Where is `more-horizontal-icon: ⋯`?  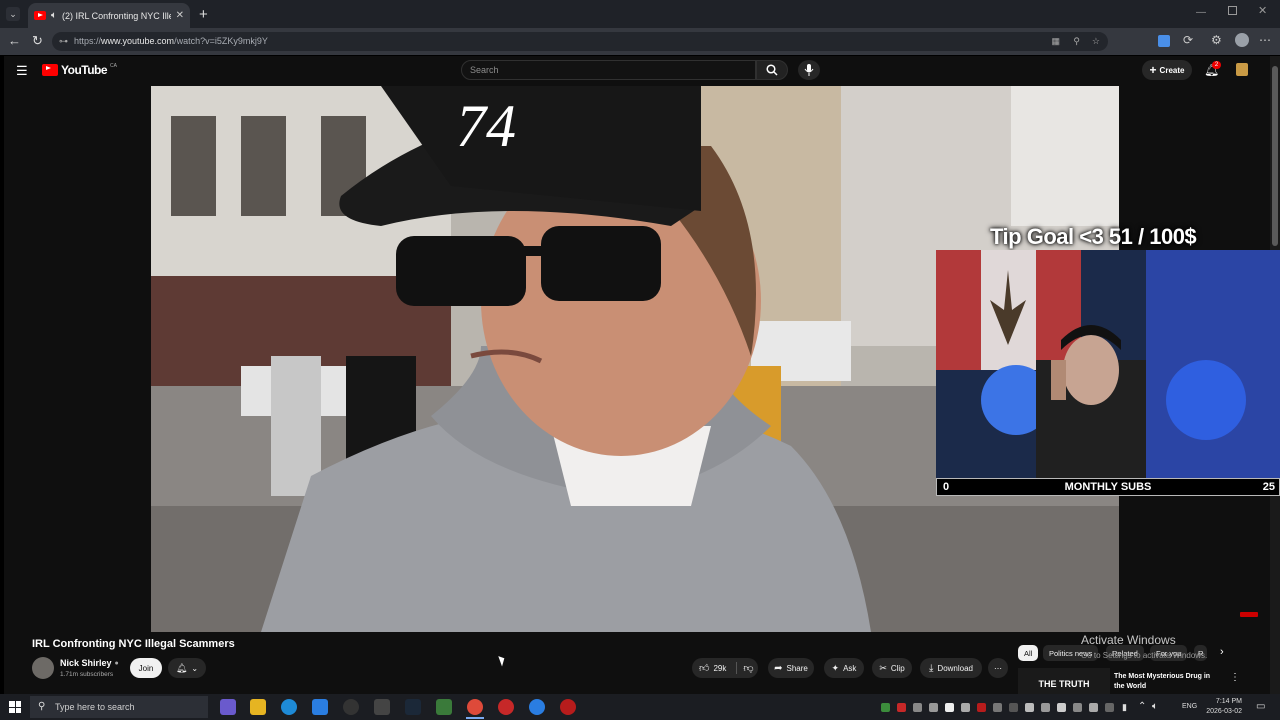
more-horizontal-icon: ⋯ is located at coordinates (998, 668).